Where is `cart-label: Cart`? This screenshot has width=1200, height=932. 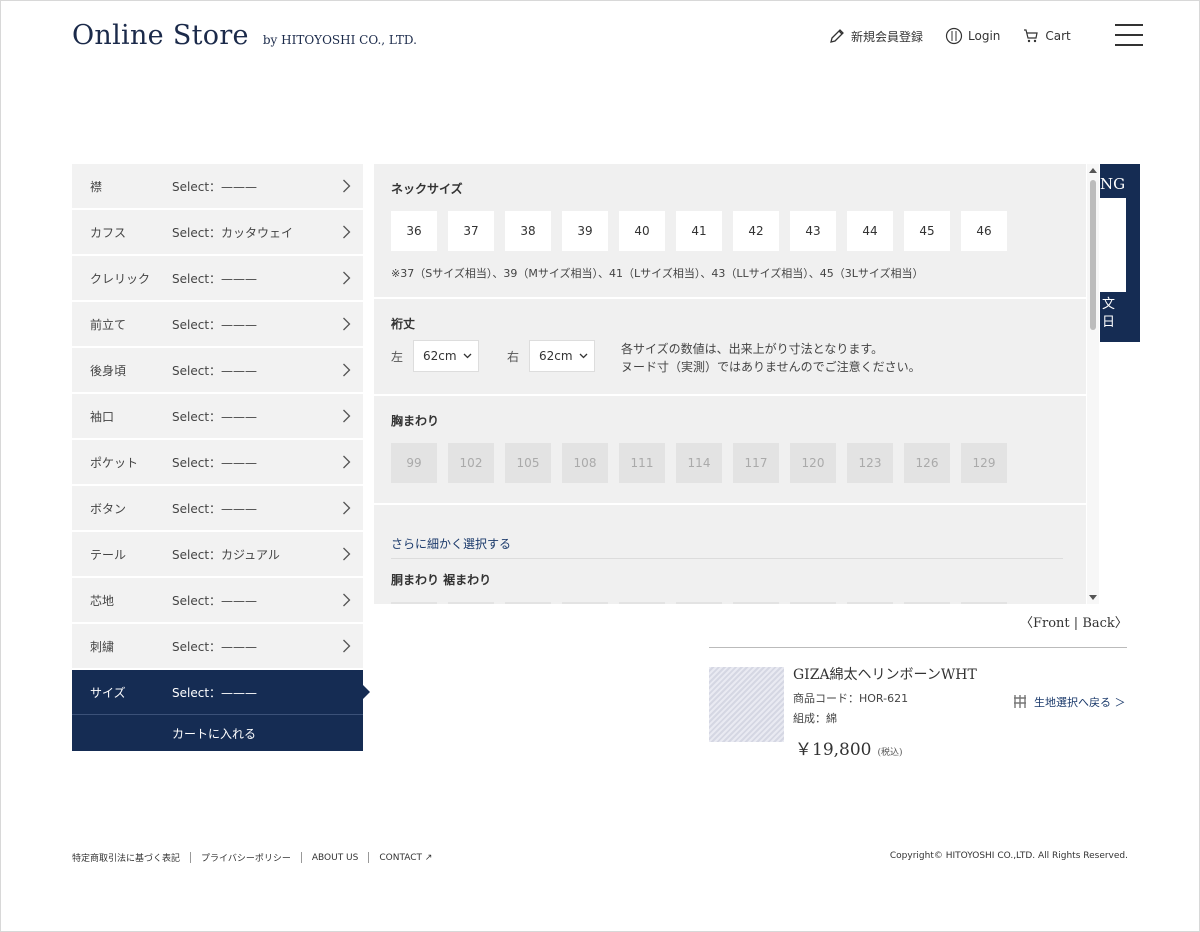
cart-label: Cart is located at coordinates (1058, 36).